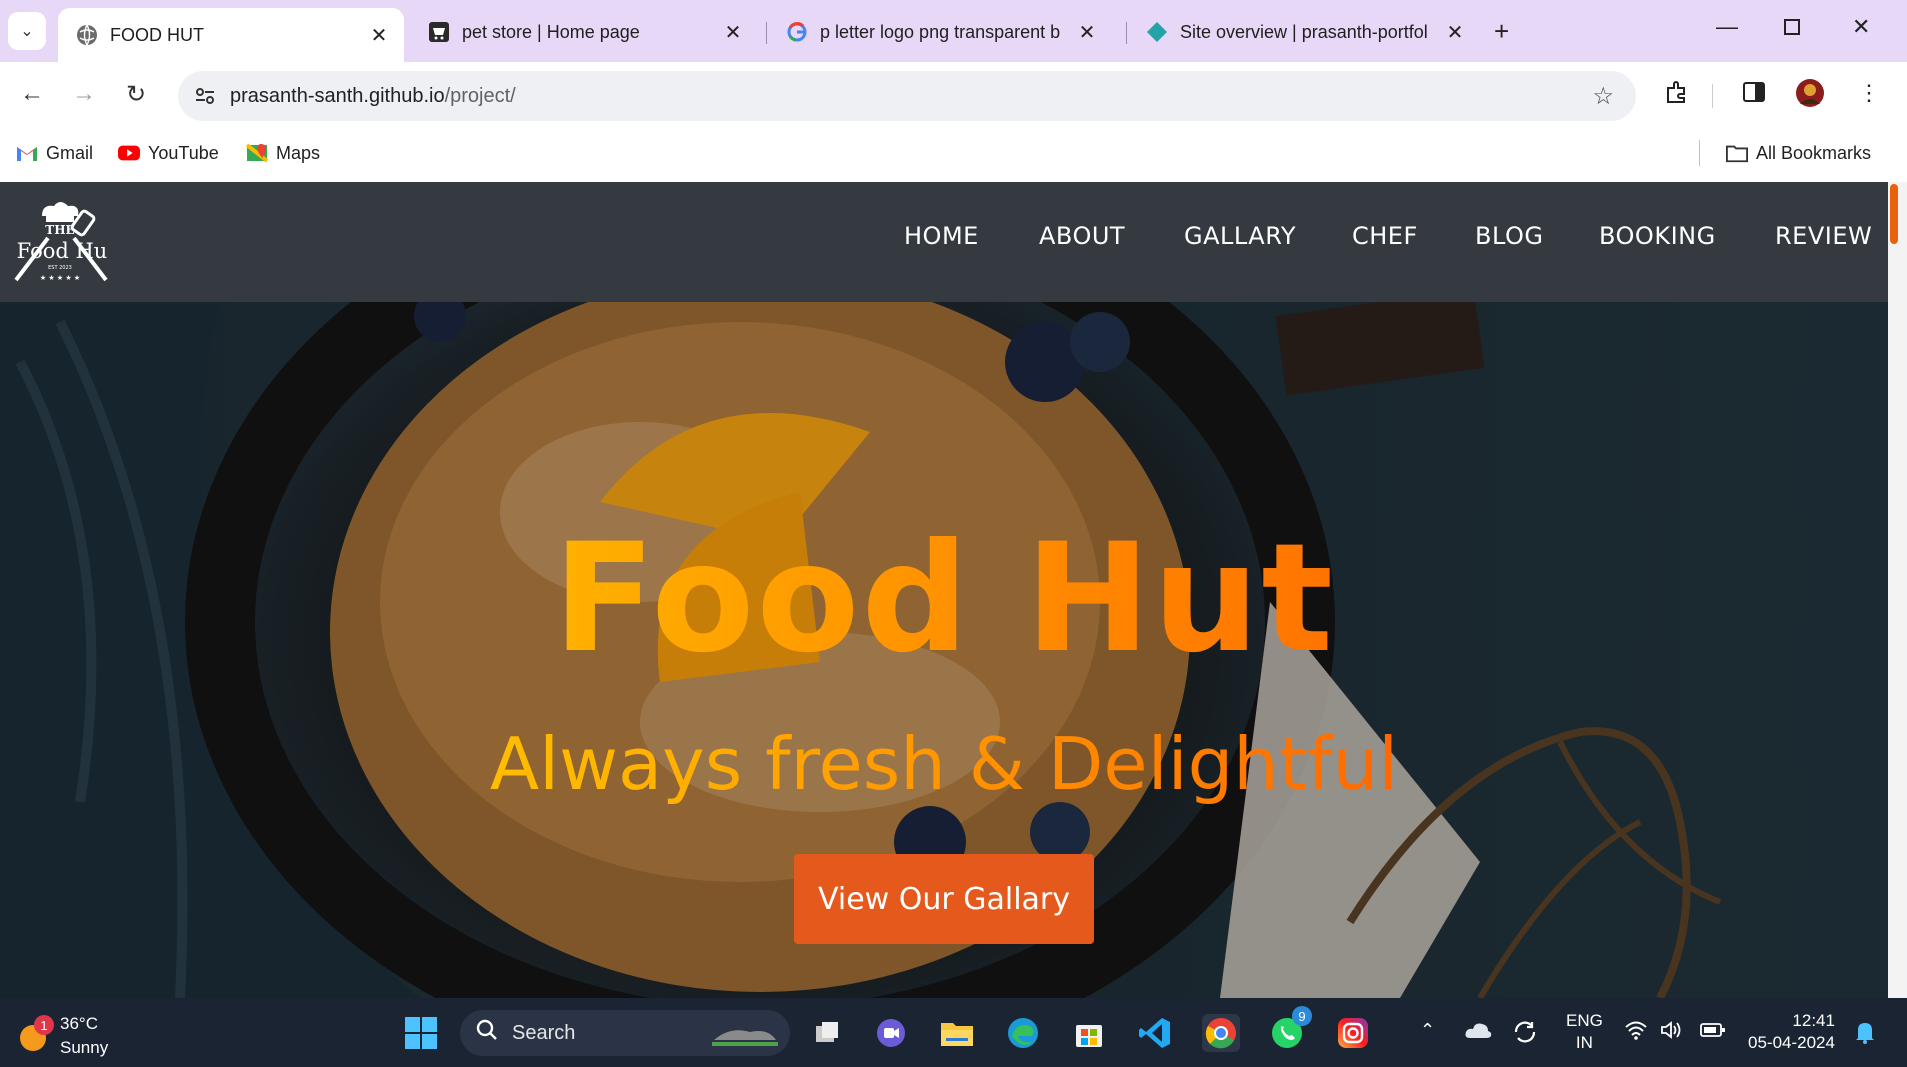 This screenshot has height=1067, width=1907. I want to click on back-button: ←, so click(32, 94).